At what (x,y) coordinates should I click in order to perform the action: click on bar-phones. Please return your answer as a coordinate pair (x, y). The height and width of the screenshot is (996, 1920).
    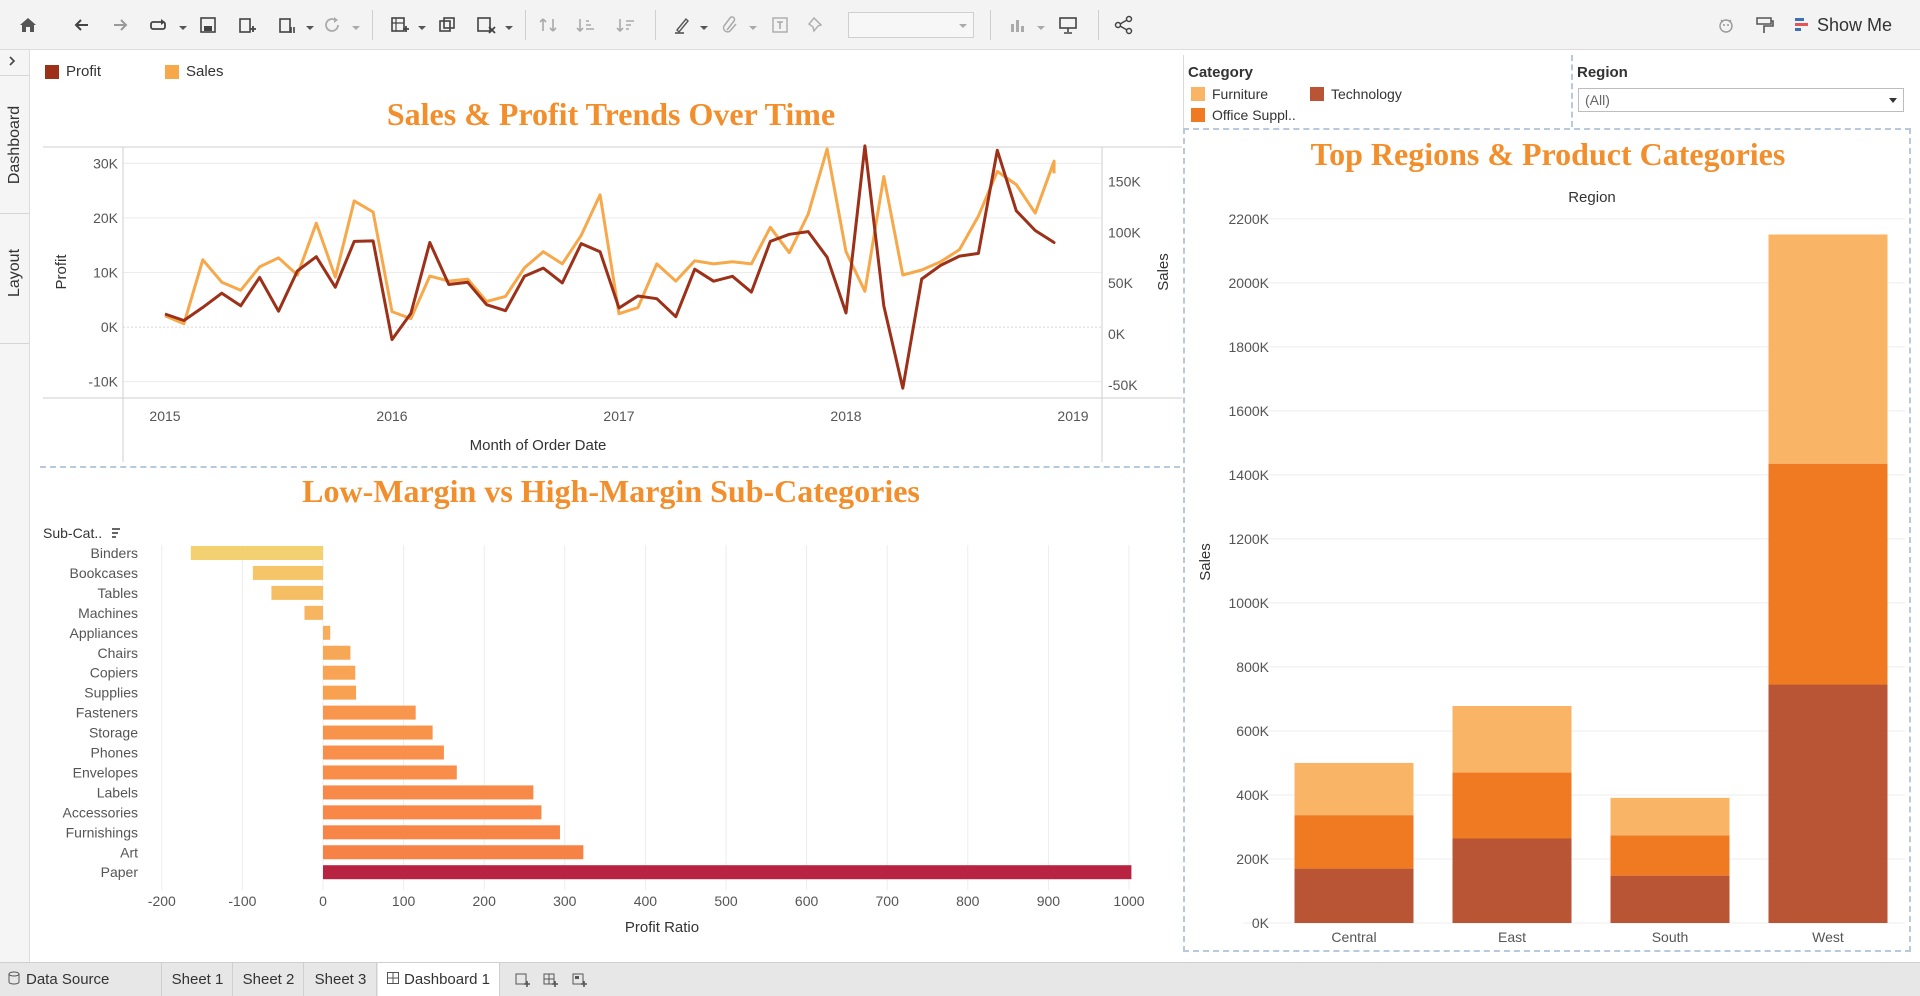
    Looking at the image, I should click on (383, 752).